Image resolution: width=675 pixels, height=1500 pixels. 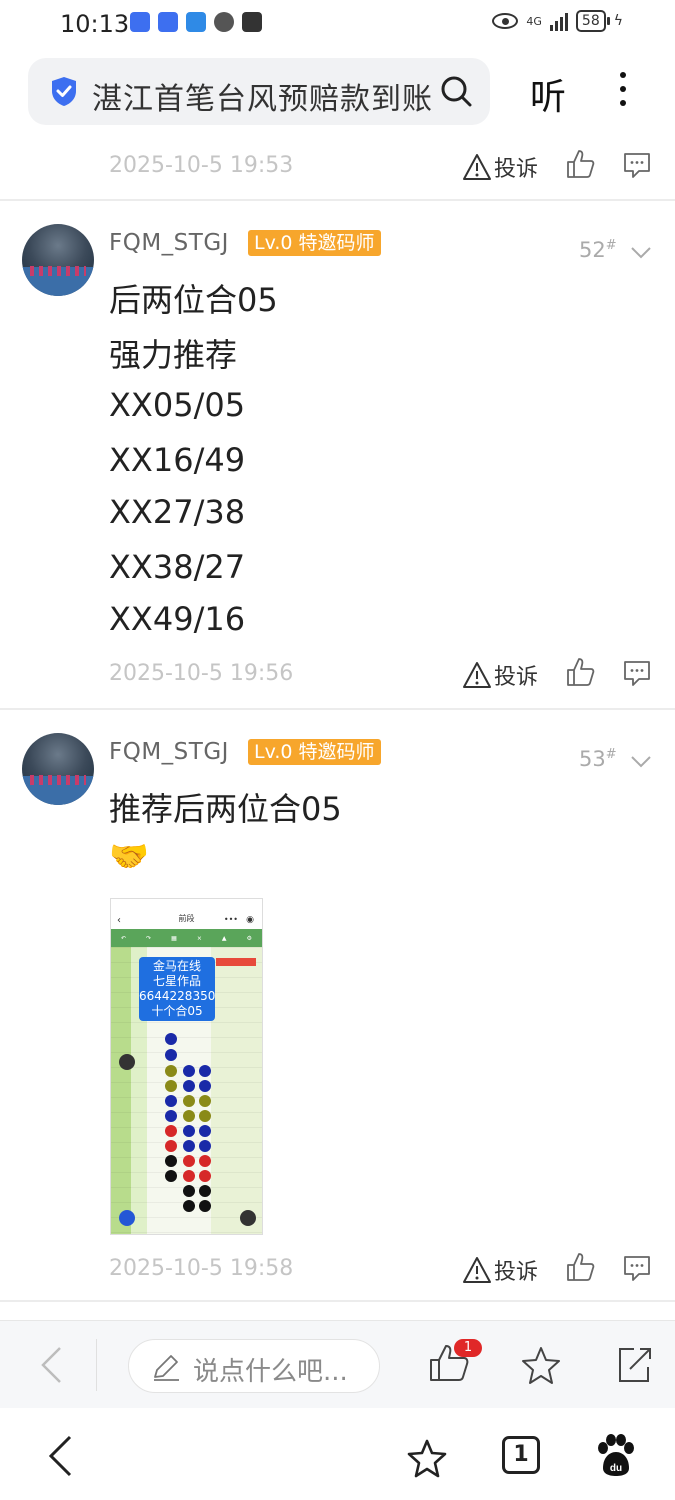 I want to click on handshake-emoji: 🤝, so click(x=129, y=856).